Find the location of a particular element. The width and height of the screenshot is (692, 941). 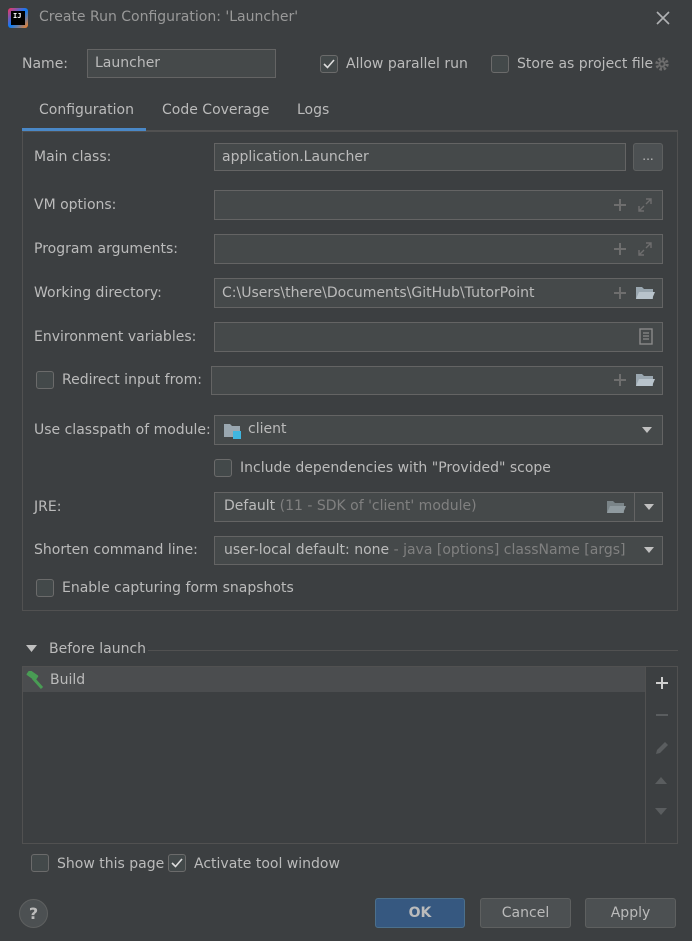

form-snapshots-label: Enable capturing form snapshots is located at coordinates (178, 588).